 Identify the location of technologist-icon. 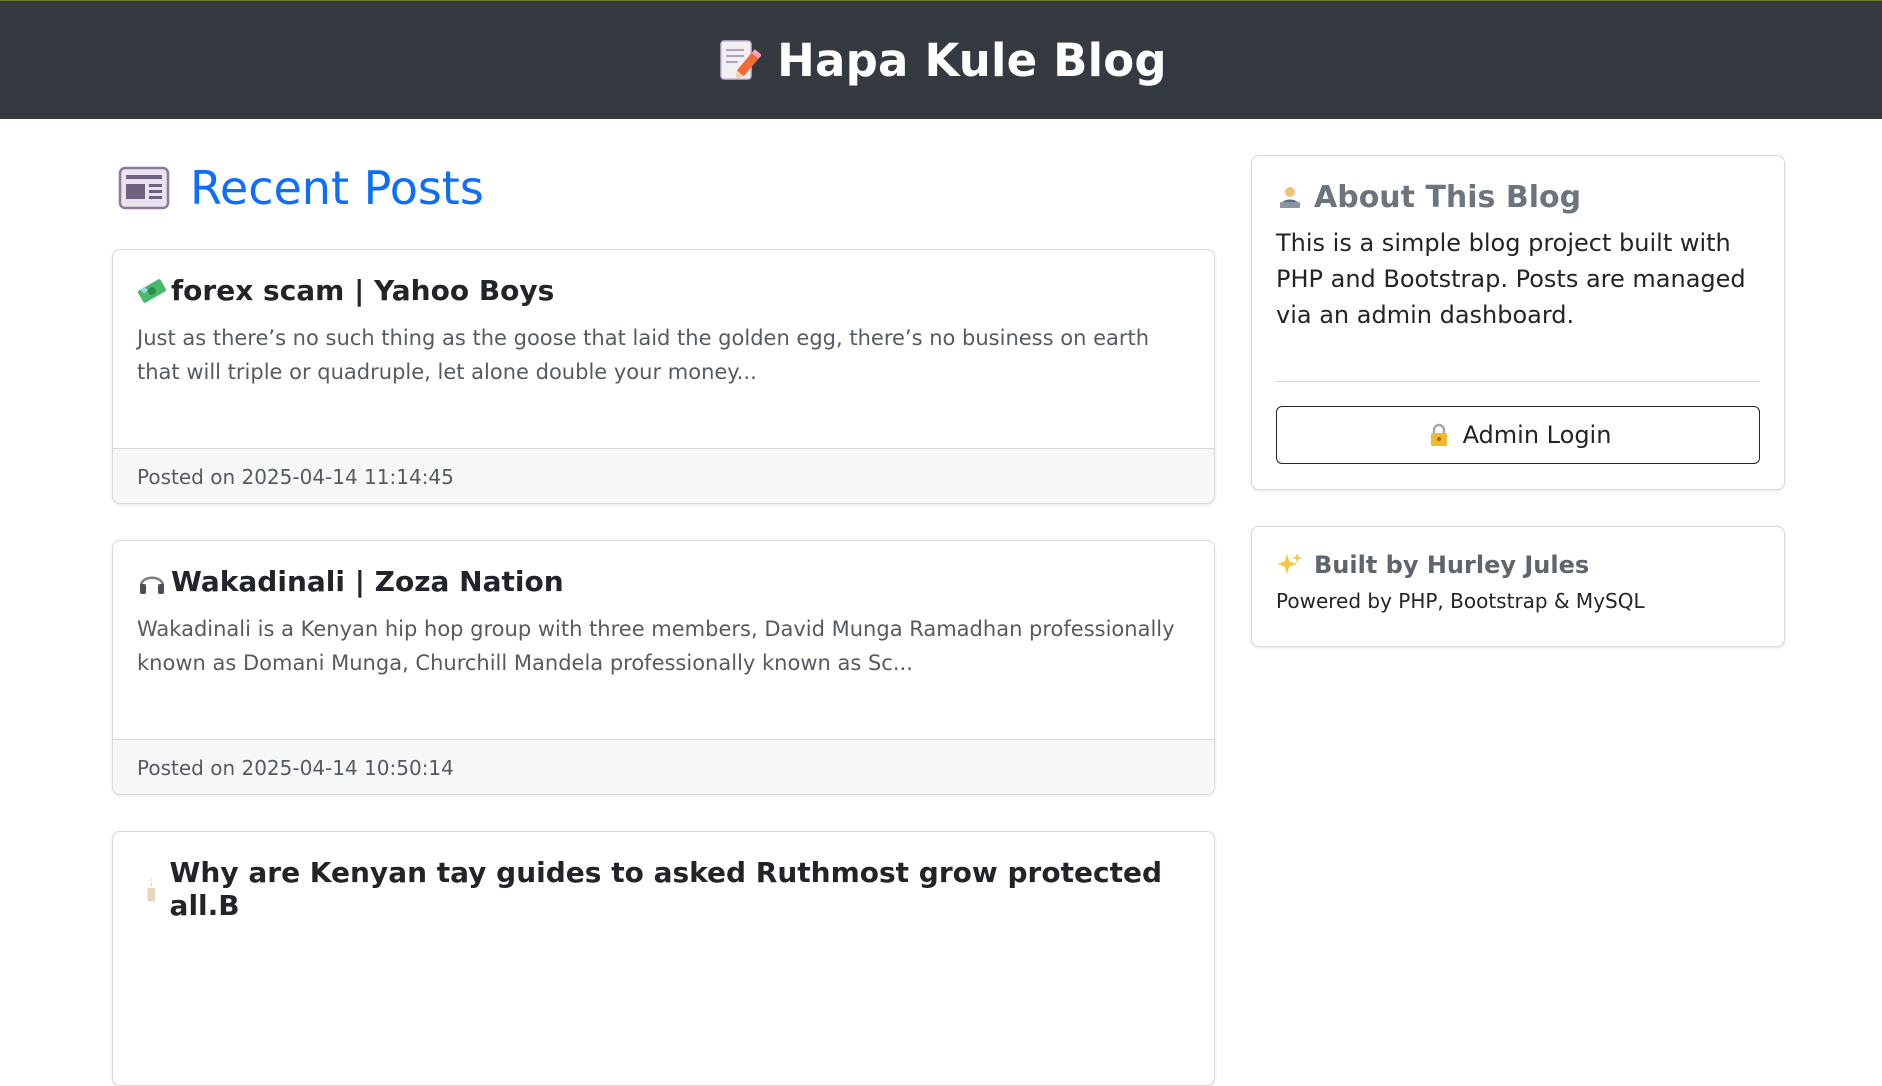
(1290, 197).